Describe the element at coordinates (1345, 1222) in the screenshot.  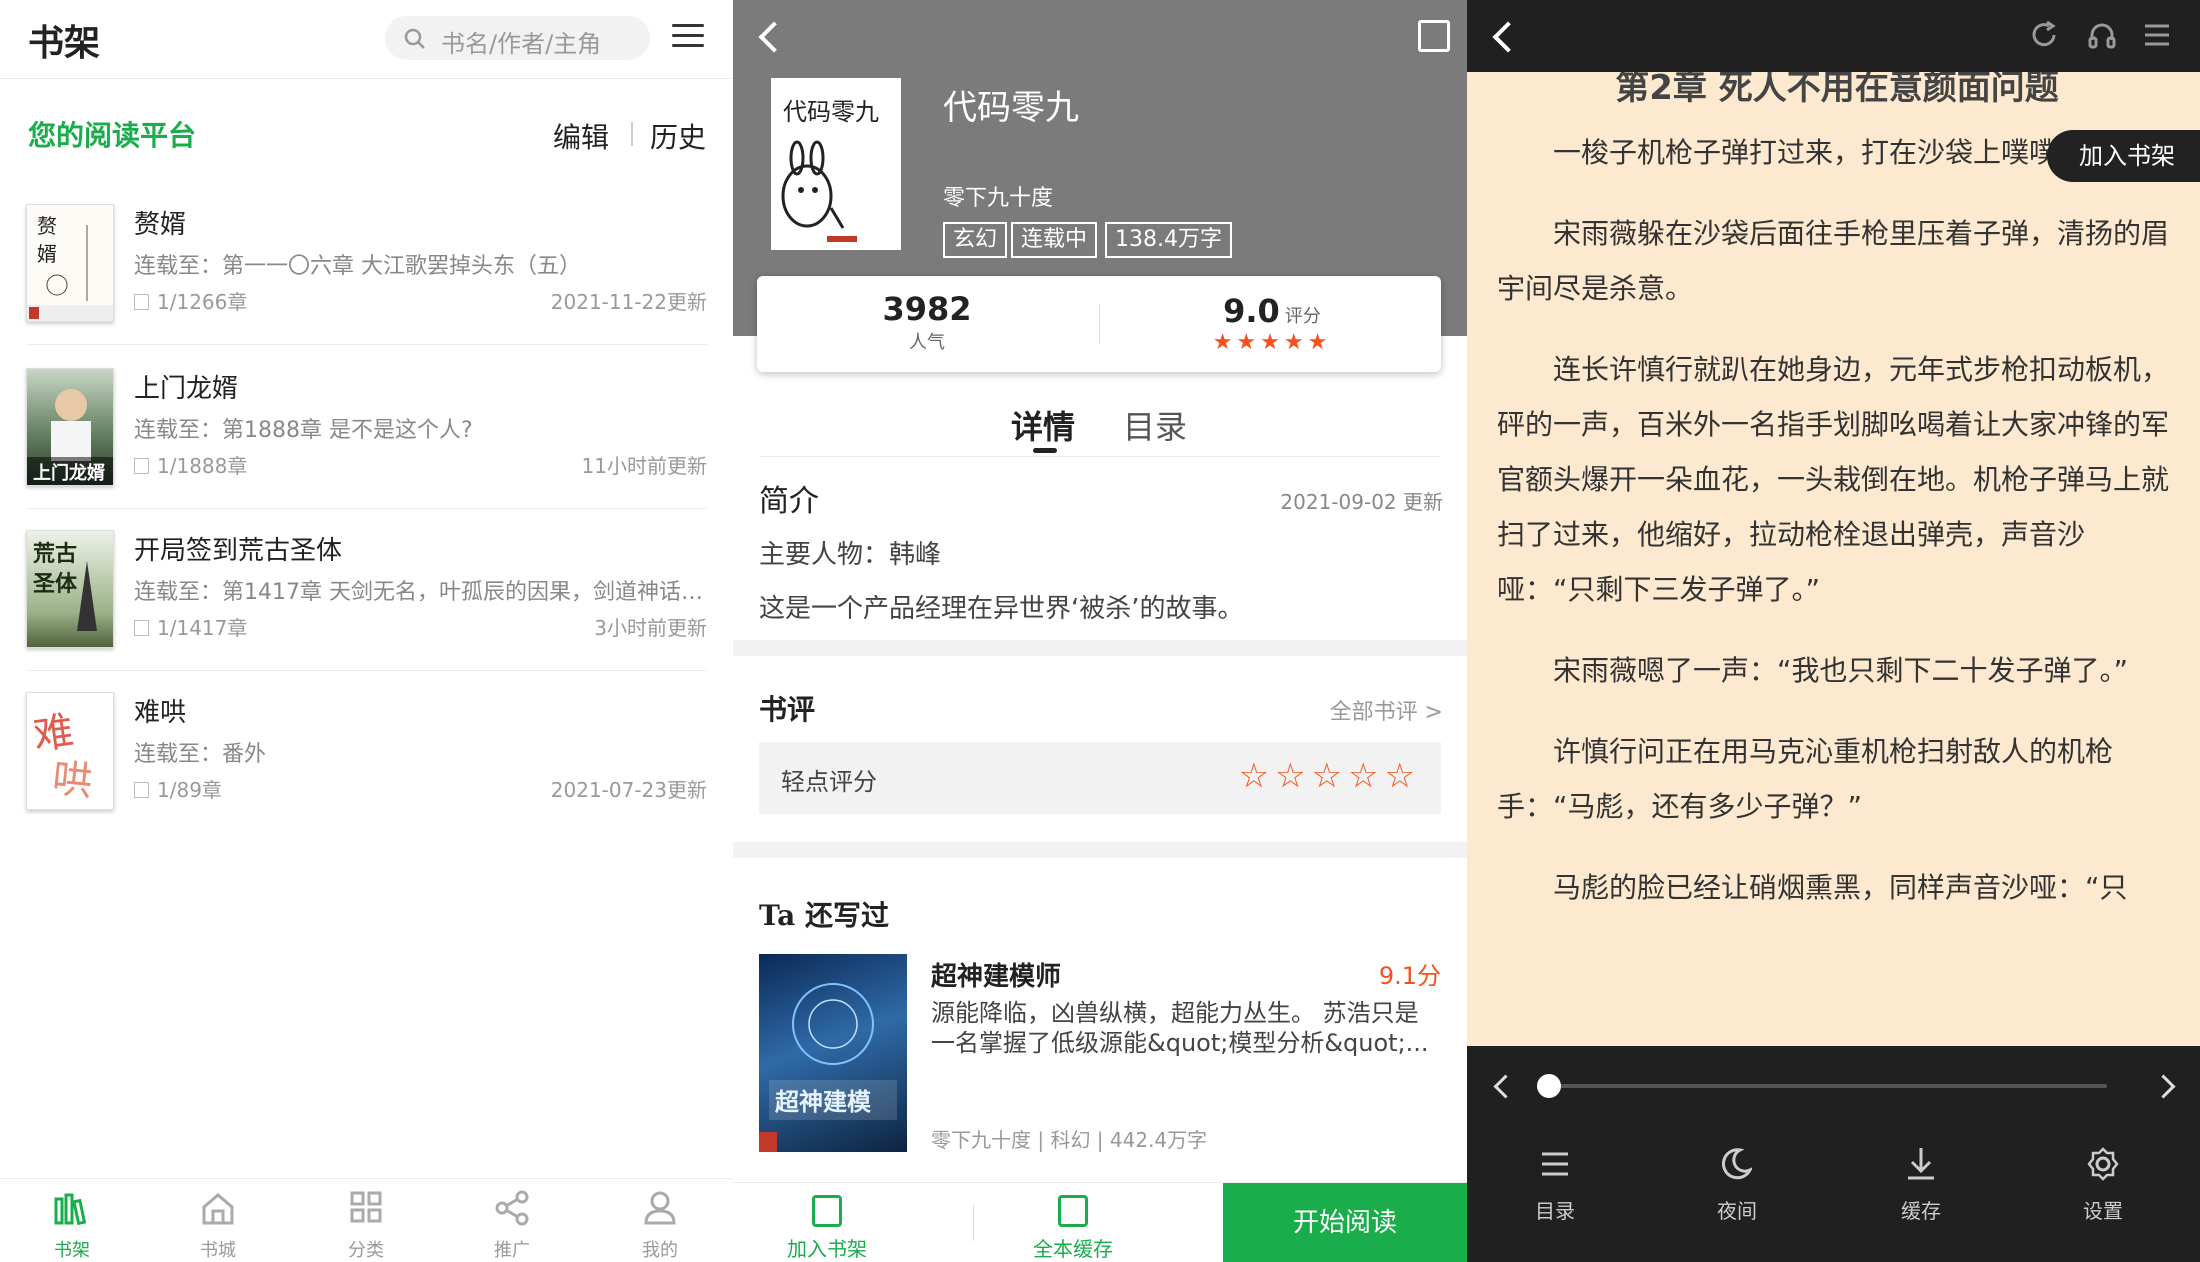
I see `start-reading-button: 开始阅读` at that location.